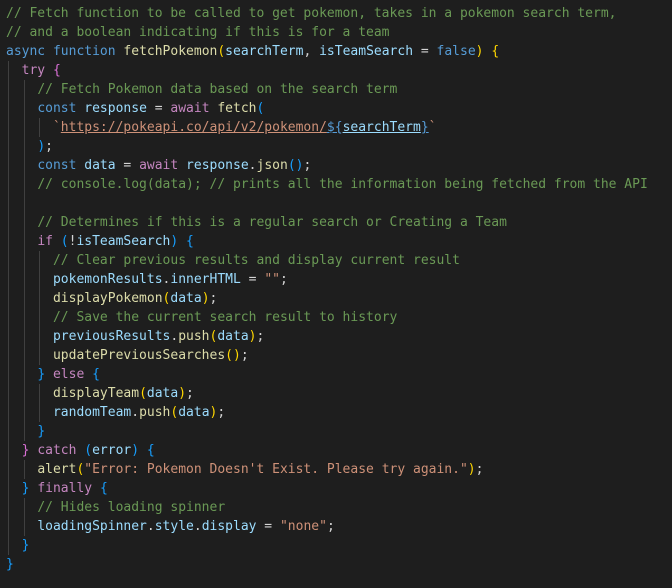 The height and width of the screenshot is (588, 672). Describe the element at coordinates (159, 165) in the screenshot. I see `code-token-control: await` at that location.